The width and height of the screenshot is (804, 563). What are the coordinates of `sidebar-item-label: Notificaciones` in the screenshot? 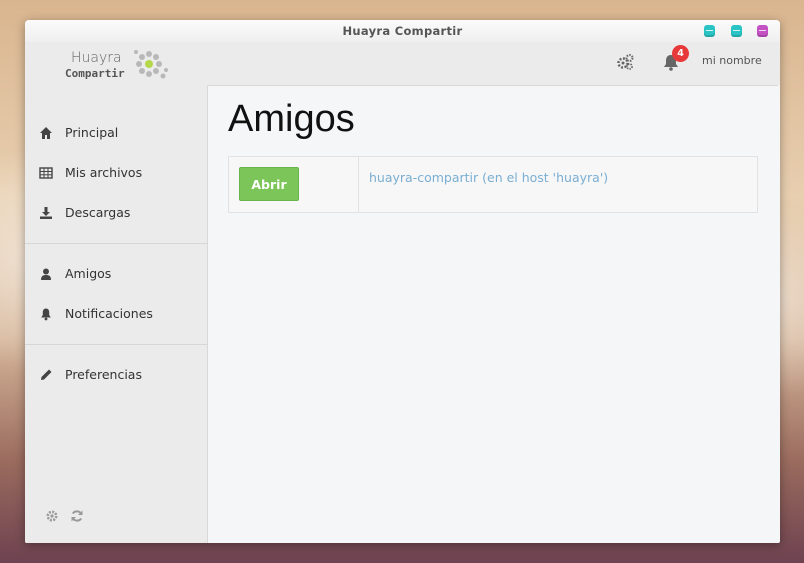 It's located at (109, 313).